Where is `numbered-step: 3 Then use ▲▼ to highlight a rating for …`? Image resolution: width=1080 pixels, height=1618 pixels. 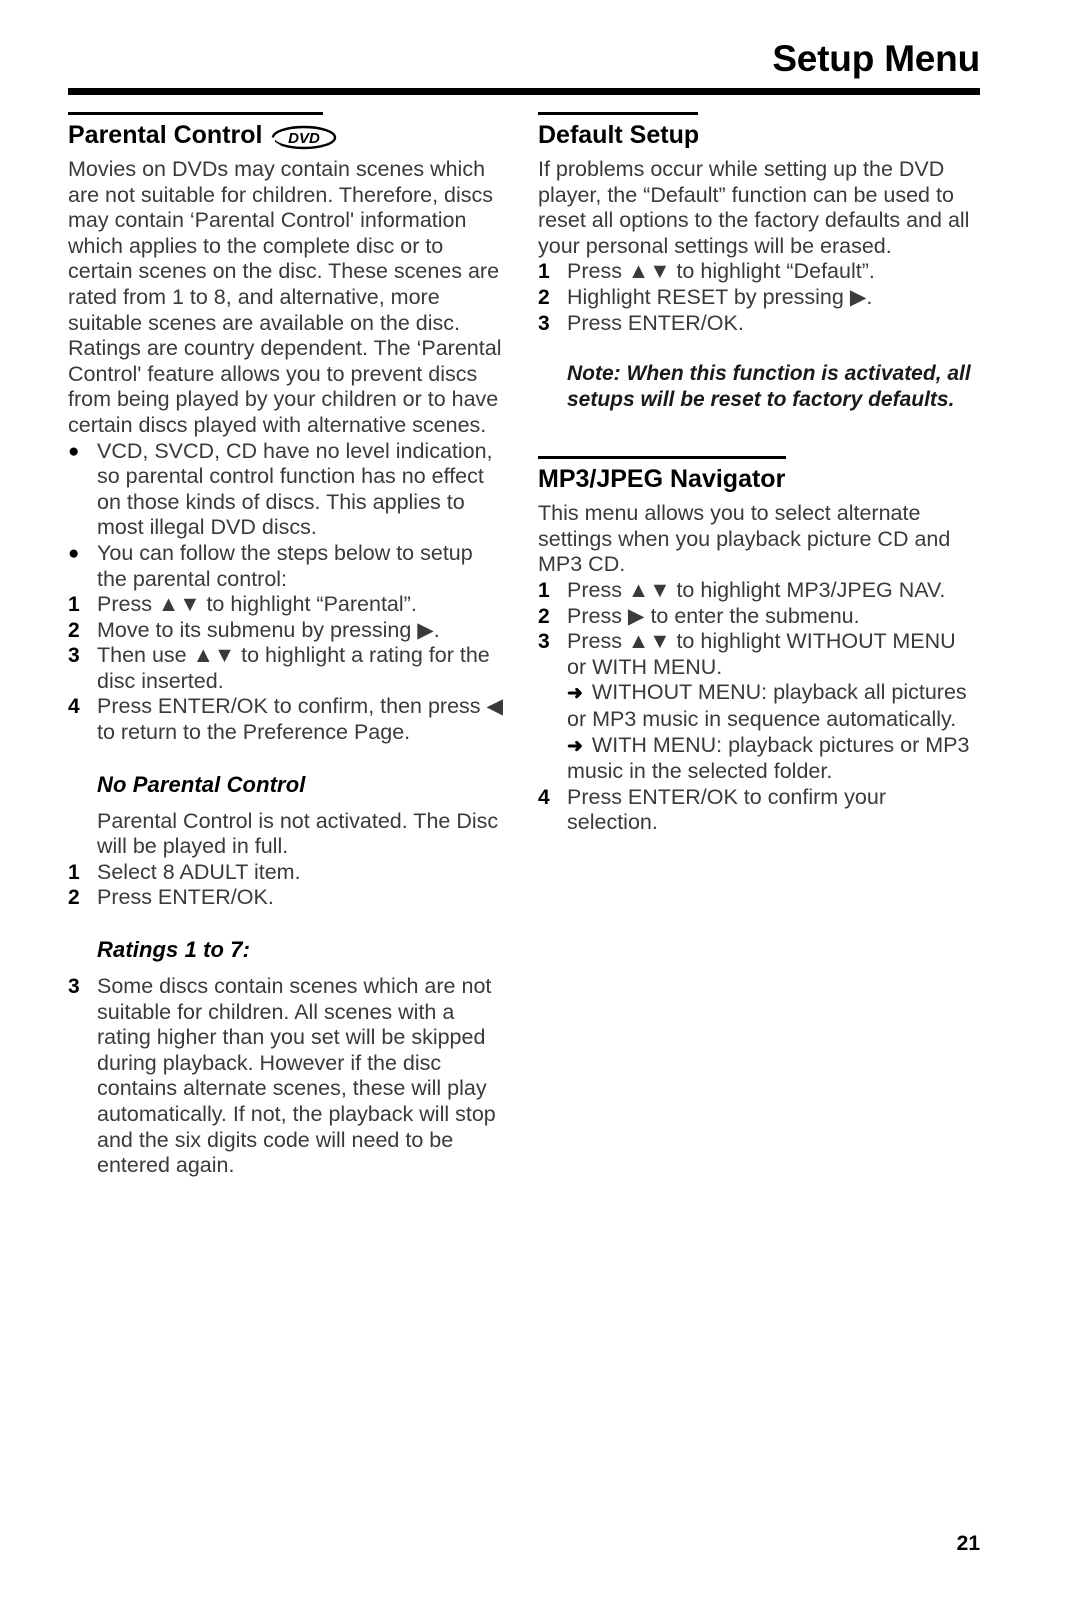 numbered-step: 3 Then use ▲▼ to highlight a rating for … is located at coordinates (288, 668).